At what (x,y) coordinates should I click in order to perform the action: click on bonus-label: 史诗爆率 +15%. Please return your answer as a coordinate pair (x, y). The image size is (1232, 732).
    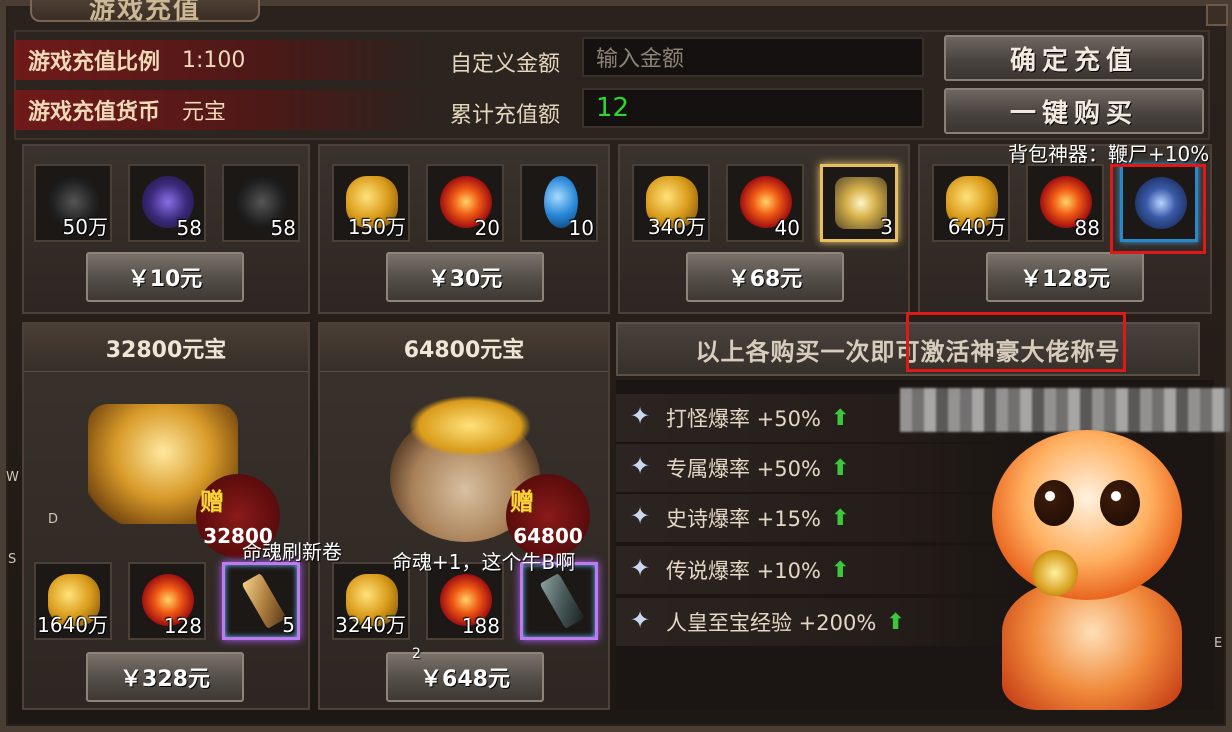
    Looking at the image, I should click on (743, 519).